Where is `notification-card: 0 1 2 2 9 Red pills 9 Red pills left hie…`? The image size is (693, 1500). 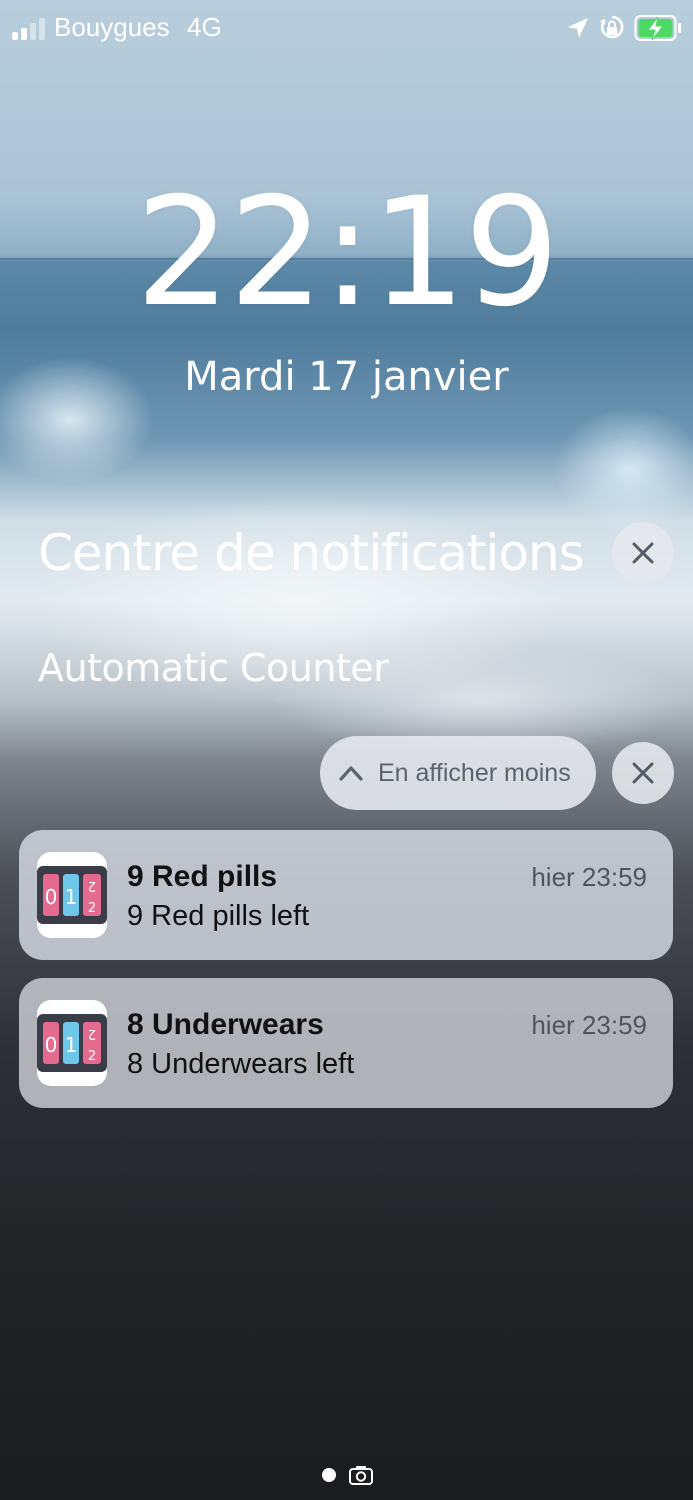
notification-card: 0 1 2 2 9 Red pills 9 Red pills left hie… is located at coordinates (346, 895).